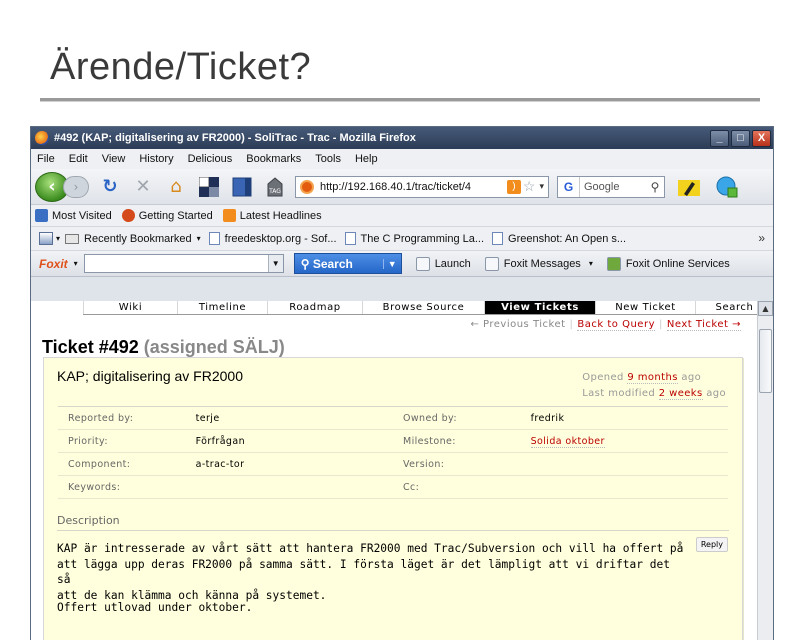  I want to click on delicious-icon, so click(209, 187).